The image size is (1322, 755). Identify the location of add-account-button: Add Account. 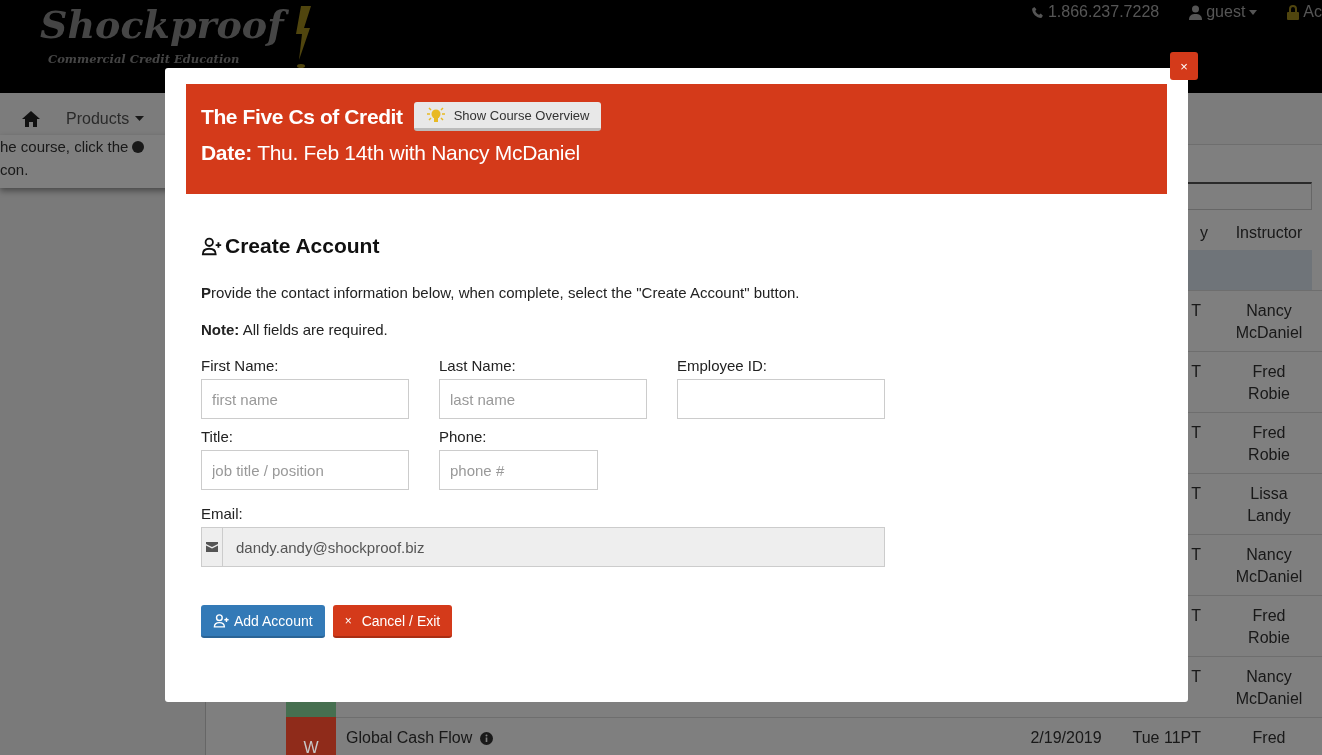
(263, 621).